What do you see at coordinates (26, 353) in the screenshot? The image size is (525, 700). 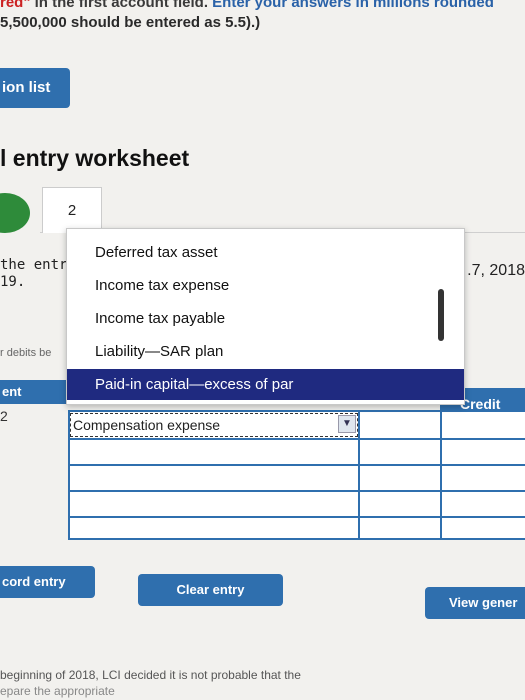 I see `instruction-fragment-debits: r debits be` at bounding box center [26, 353].